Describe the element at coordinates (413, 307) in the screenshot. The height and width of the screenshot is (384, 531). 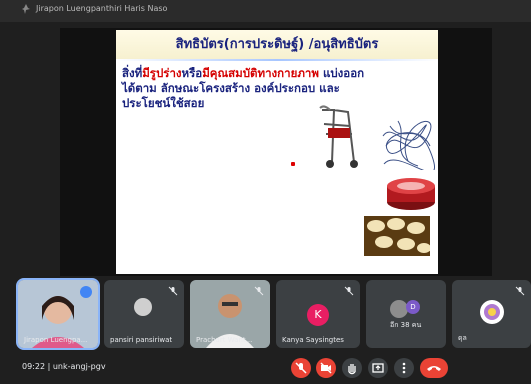
I see `avatar: D` at that location.